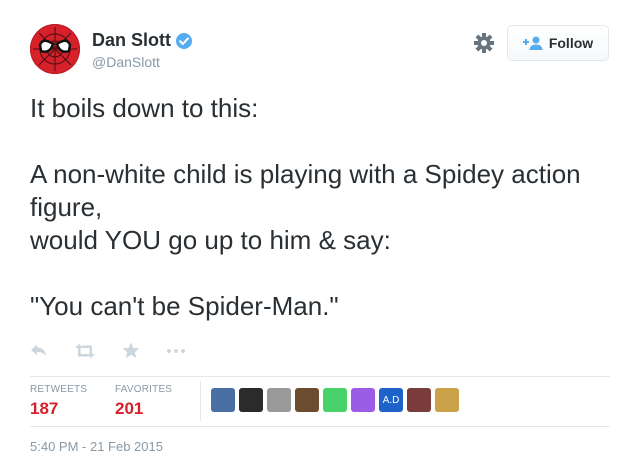 This screenshot has width=640, height=475. I want to click on favorite-button, so click(131, 350).